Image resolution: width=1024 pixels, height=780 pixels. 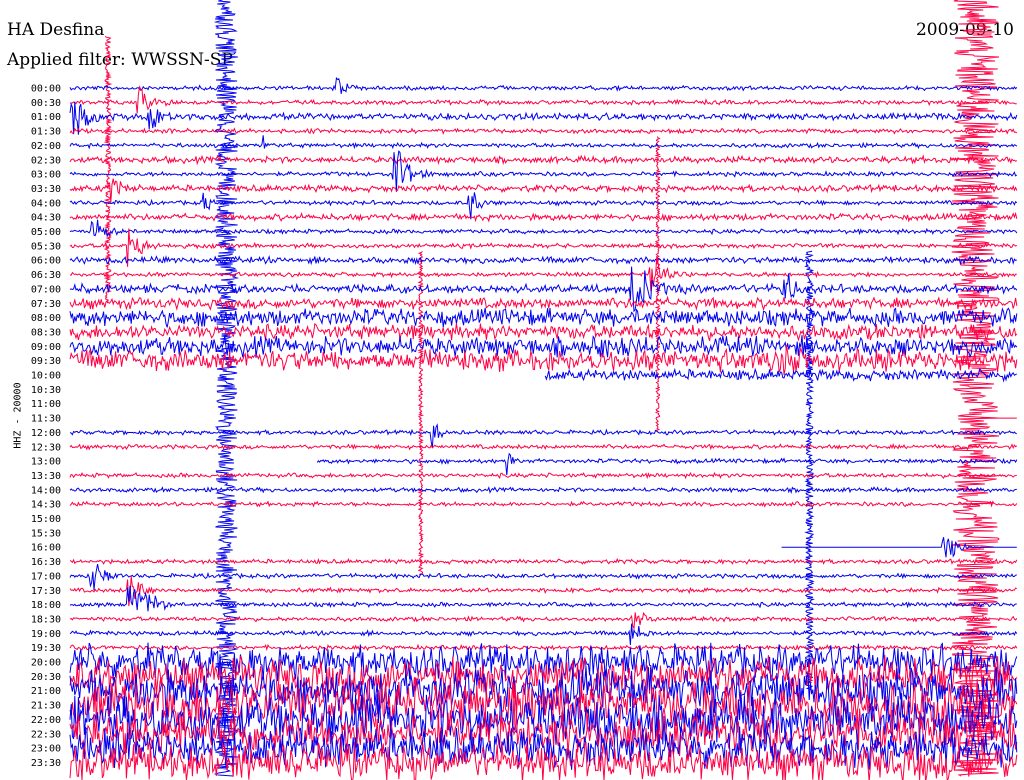 What do you see at coordinates (46, 562) in the screenshot?
I see `tick-label-1630: 16:30` at bounding box center [46, 562].